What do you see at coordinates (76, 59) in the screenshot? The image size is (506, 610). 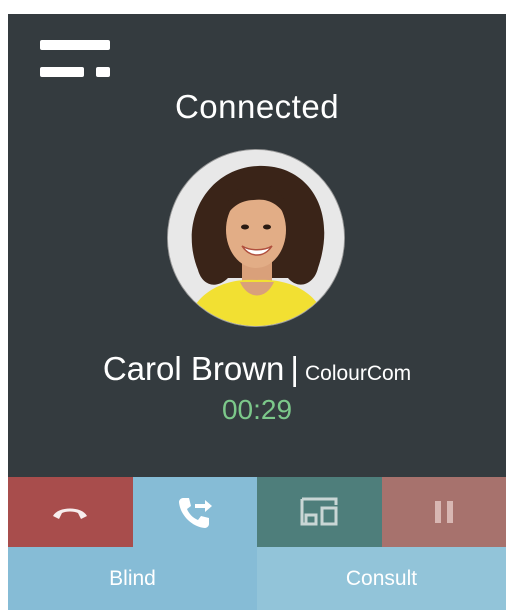 I see `menu-icon` at bounding box center [76, 59].